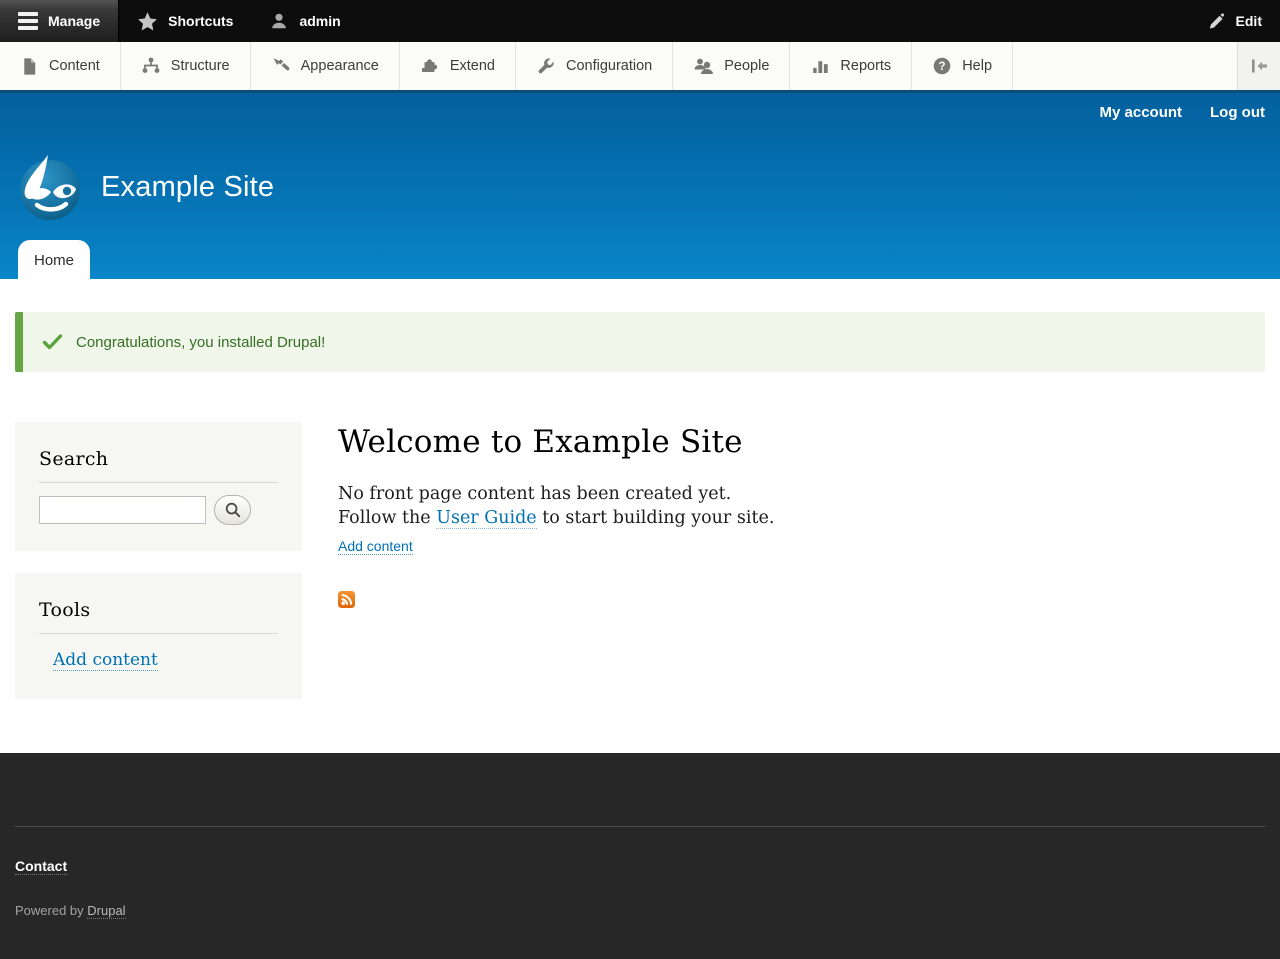  I want to click on menu-item-configuration: Configuration, so click(595, 66).